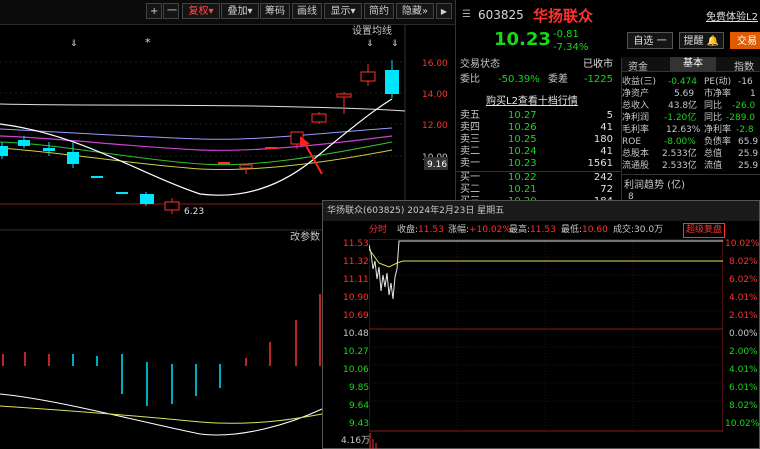  Describe the element at coordinates (743, 388) in the screenshot. I see `y-right-tick: 6.01%` at that location.